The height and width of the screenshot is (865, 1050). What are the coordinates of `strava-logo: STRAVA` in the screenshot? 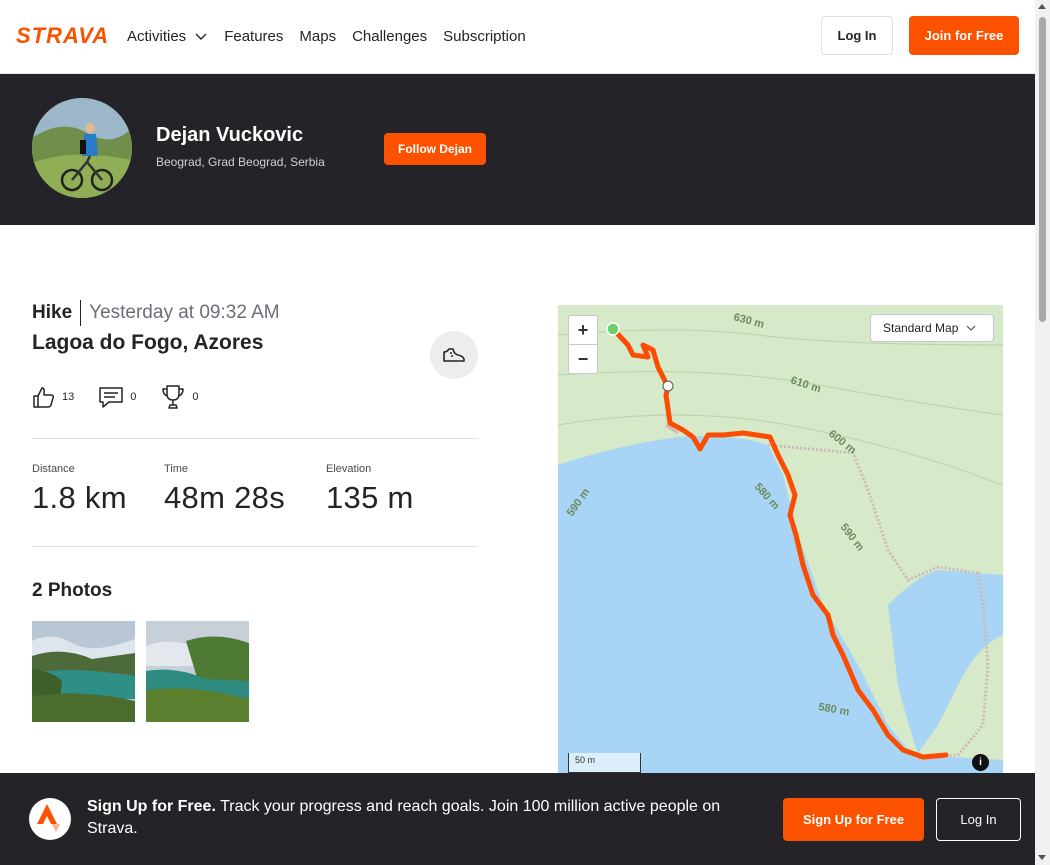 It's located at (64, 37).